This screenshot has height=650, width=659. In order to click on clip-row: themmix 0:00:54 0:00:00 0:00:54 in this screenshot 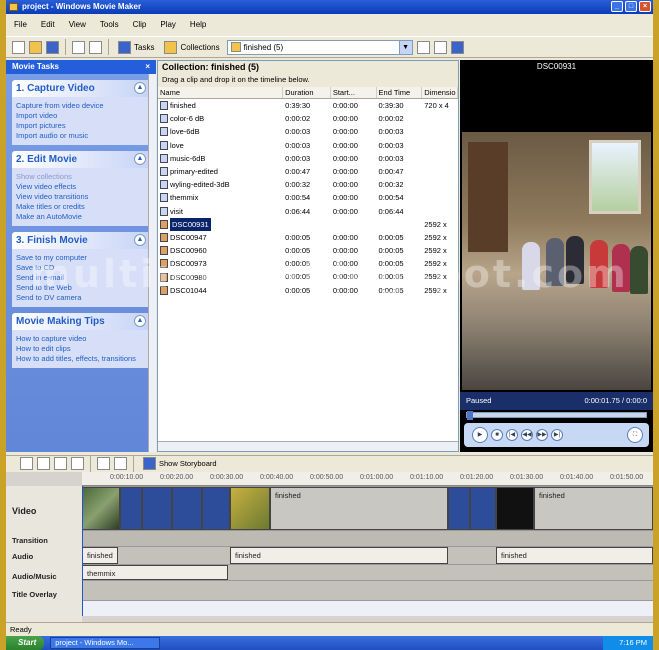, I will do `click(308, 197)`.